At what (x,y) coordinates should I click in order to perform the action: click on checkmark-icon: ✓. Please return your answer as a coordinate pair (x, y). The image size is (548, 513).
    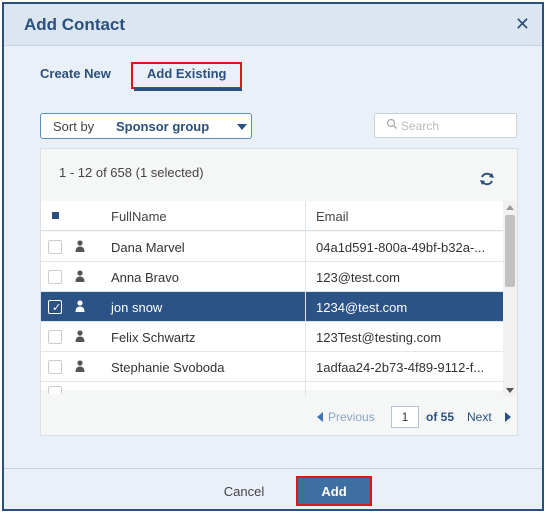
    Looking at the image, I should click on (57, 308).